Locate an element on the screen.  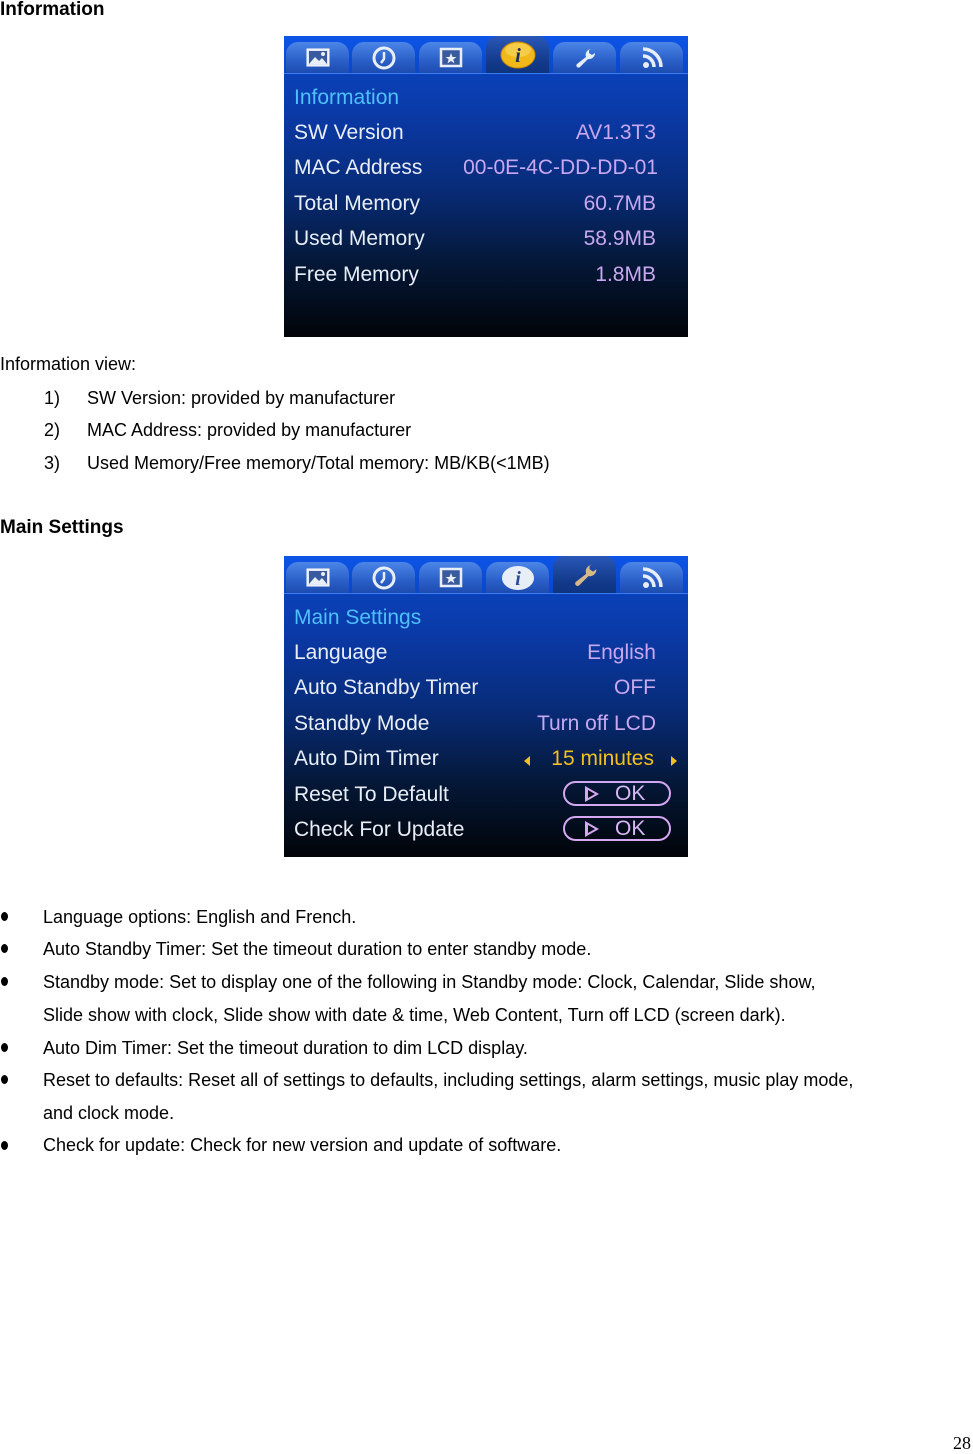
check-for-update-ok-button: OK is located at coordinates (617, 828).